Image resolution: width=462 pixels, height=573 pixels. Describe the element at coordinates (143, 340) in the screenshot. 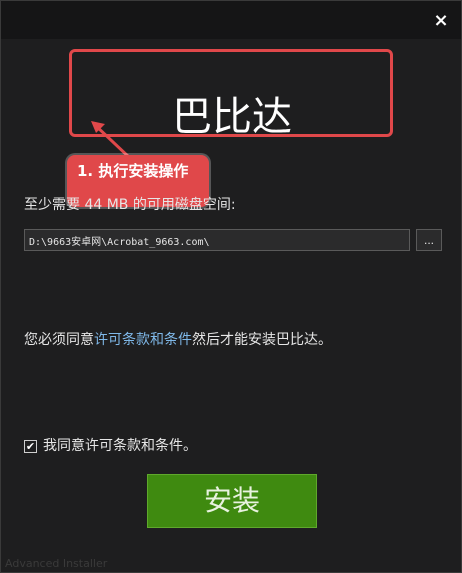

I see `license-terms-link: 许可条款和条件` at that location.